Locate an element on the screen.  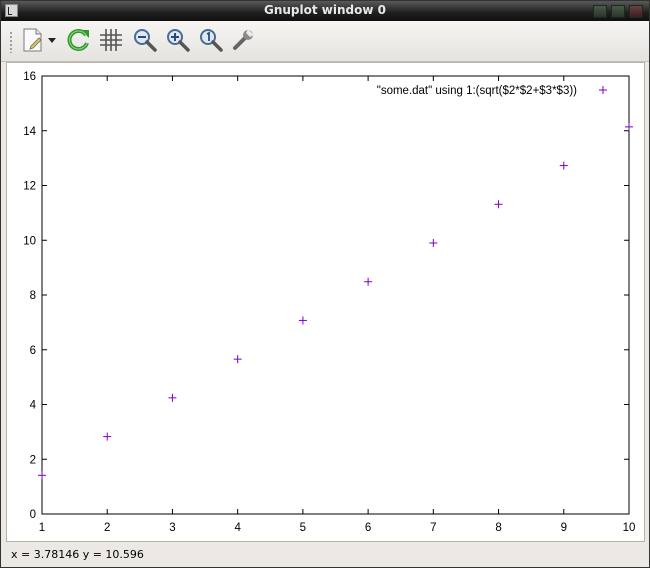
zoom-back-button is located at coordinates (145, 40).